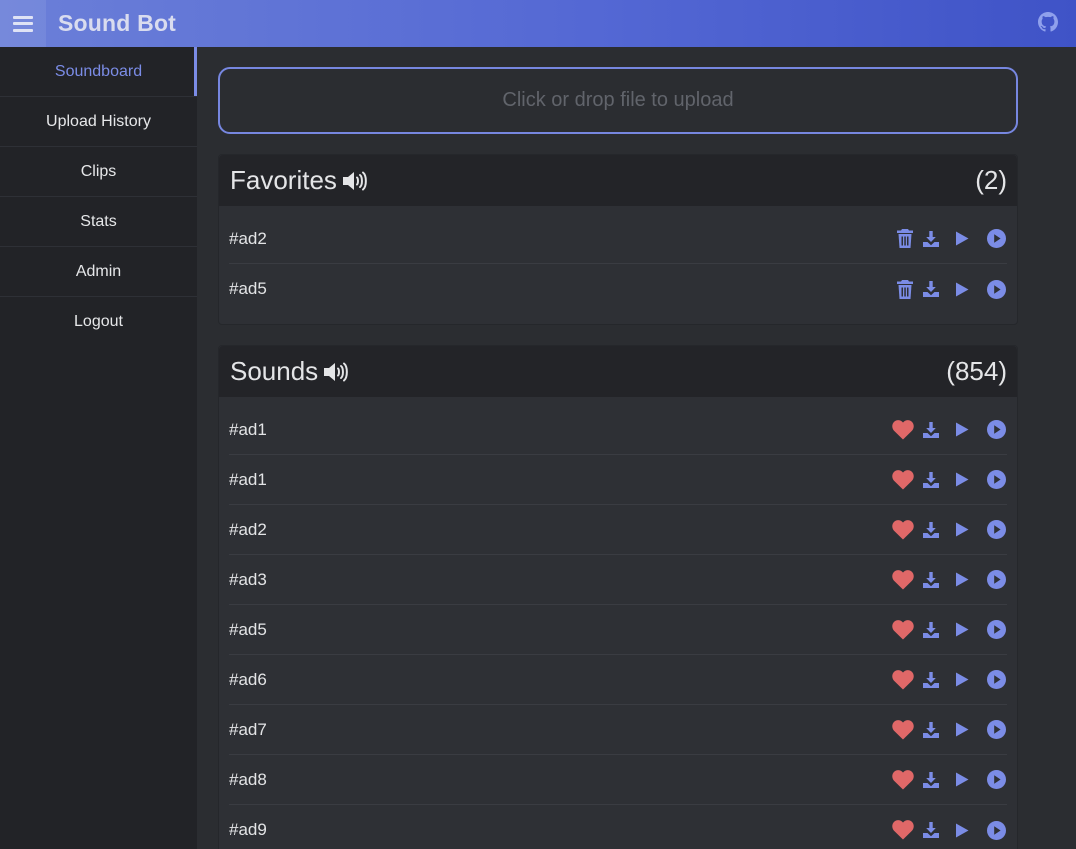  Describe the element at coordinates (991, 180) in the screenshot. I see `favorites-count: (2)` at that location.